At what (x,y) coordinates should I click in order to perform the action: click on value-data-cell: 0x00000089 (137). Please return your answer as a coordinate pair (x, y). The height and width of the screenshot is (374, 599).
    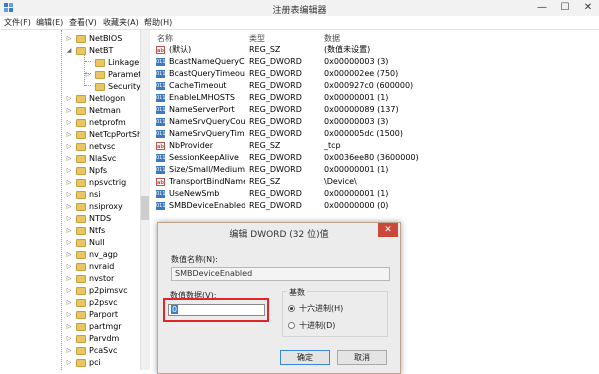
    Looking at the image, I should click on (361, 109).